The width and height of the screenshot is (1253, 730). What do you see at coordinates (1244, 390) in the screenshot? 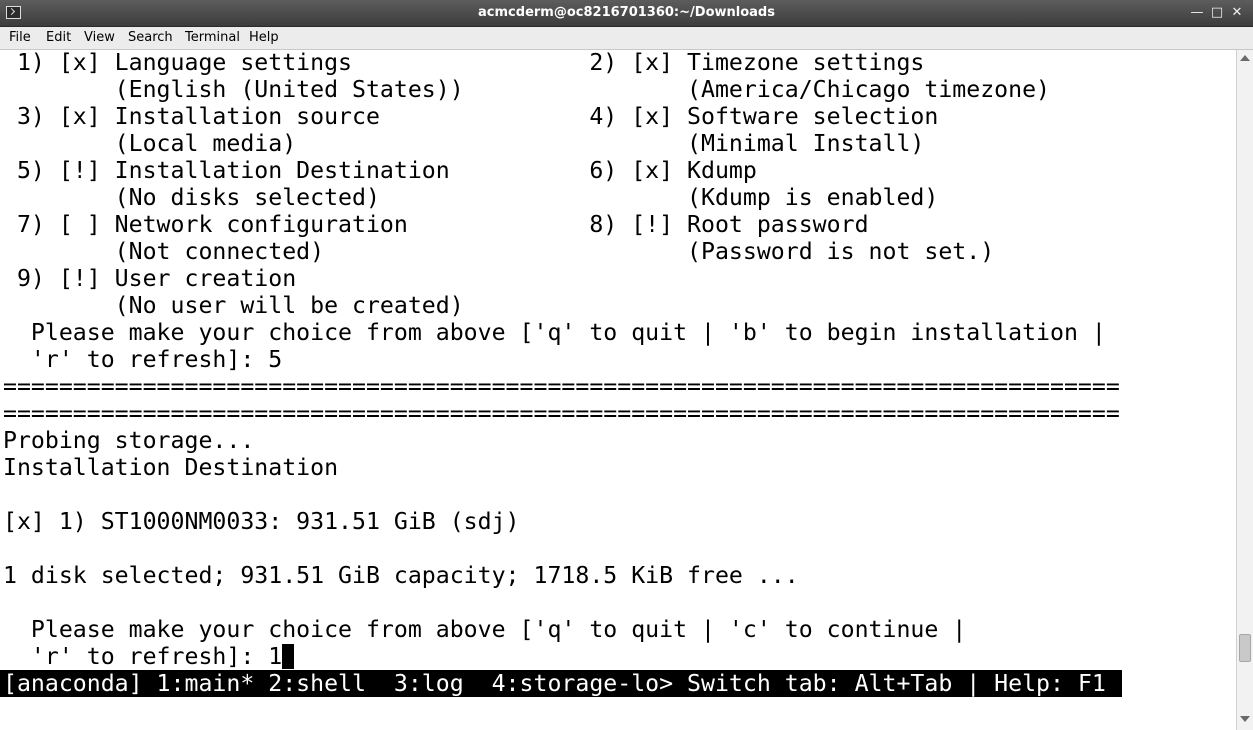
I see `vertical-scrollbar` at bounding box center [1244, 390].